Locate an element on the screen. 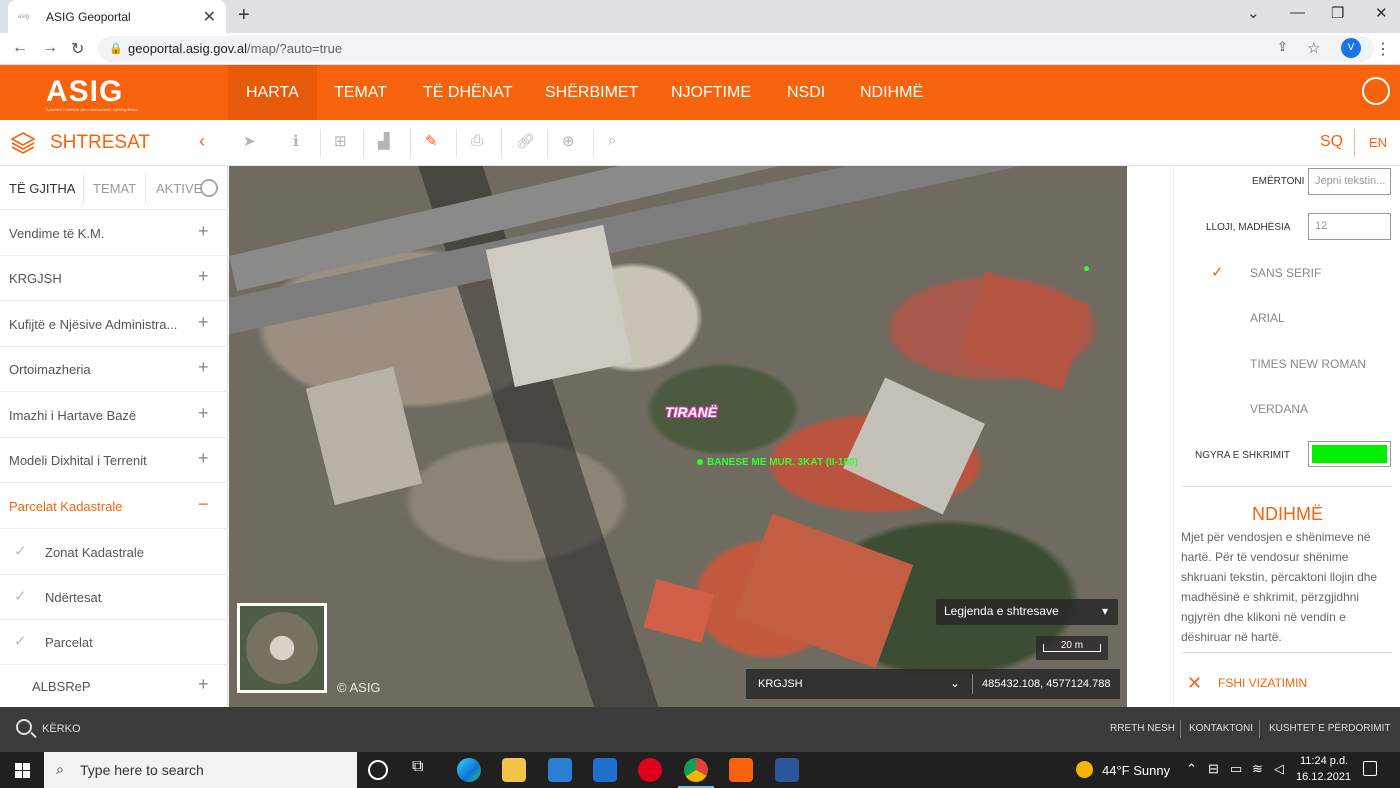 Image resolution: width=1400 pixels, height=788 pixels. file-explorer-icon is located at coordinates (514, 770).